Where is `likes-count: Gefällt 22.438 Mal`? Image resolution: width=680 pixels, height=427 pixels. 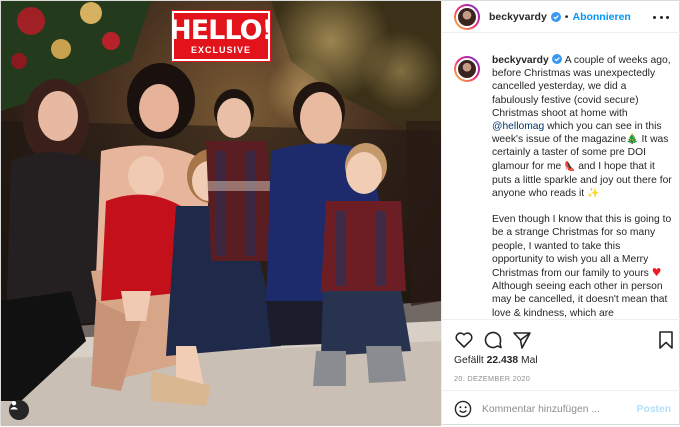
likes-count: Gefällt 22.438 Mal is located at coordinates (496, 360).